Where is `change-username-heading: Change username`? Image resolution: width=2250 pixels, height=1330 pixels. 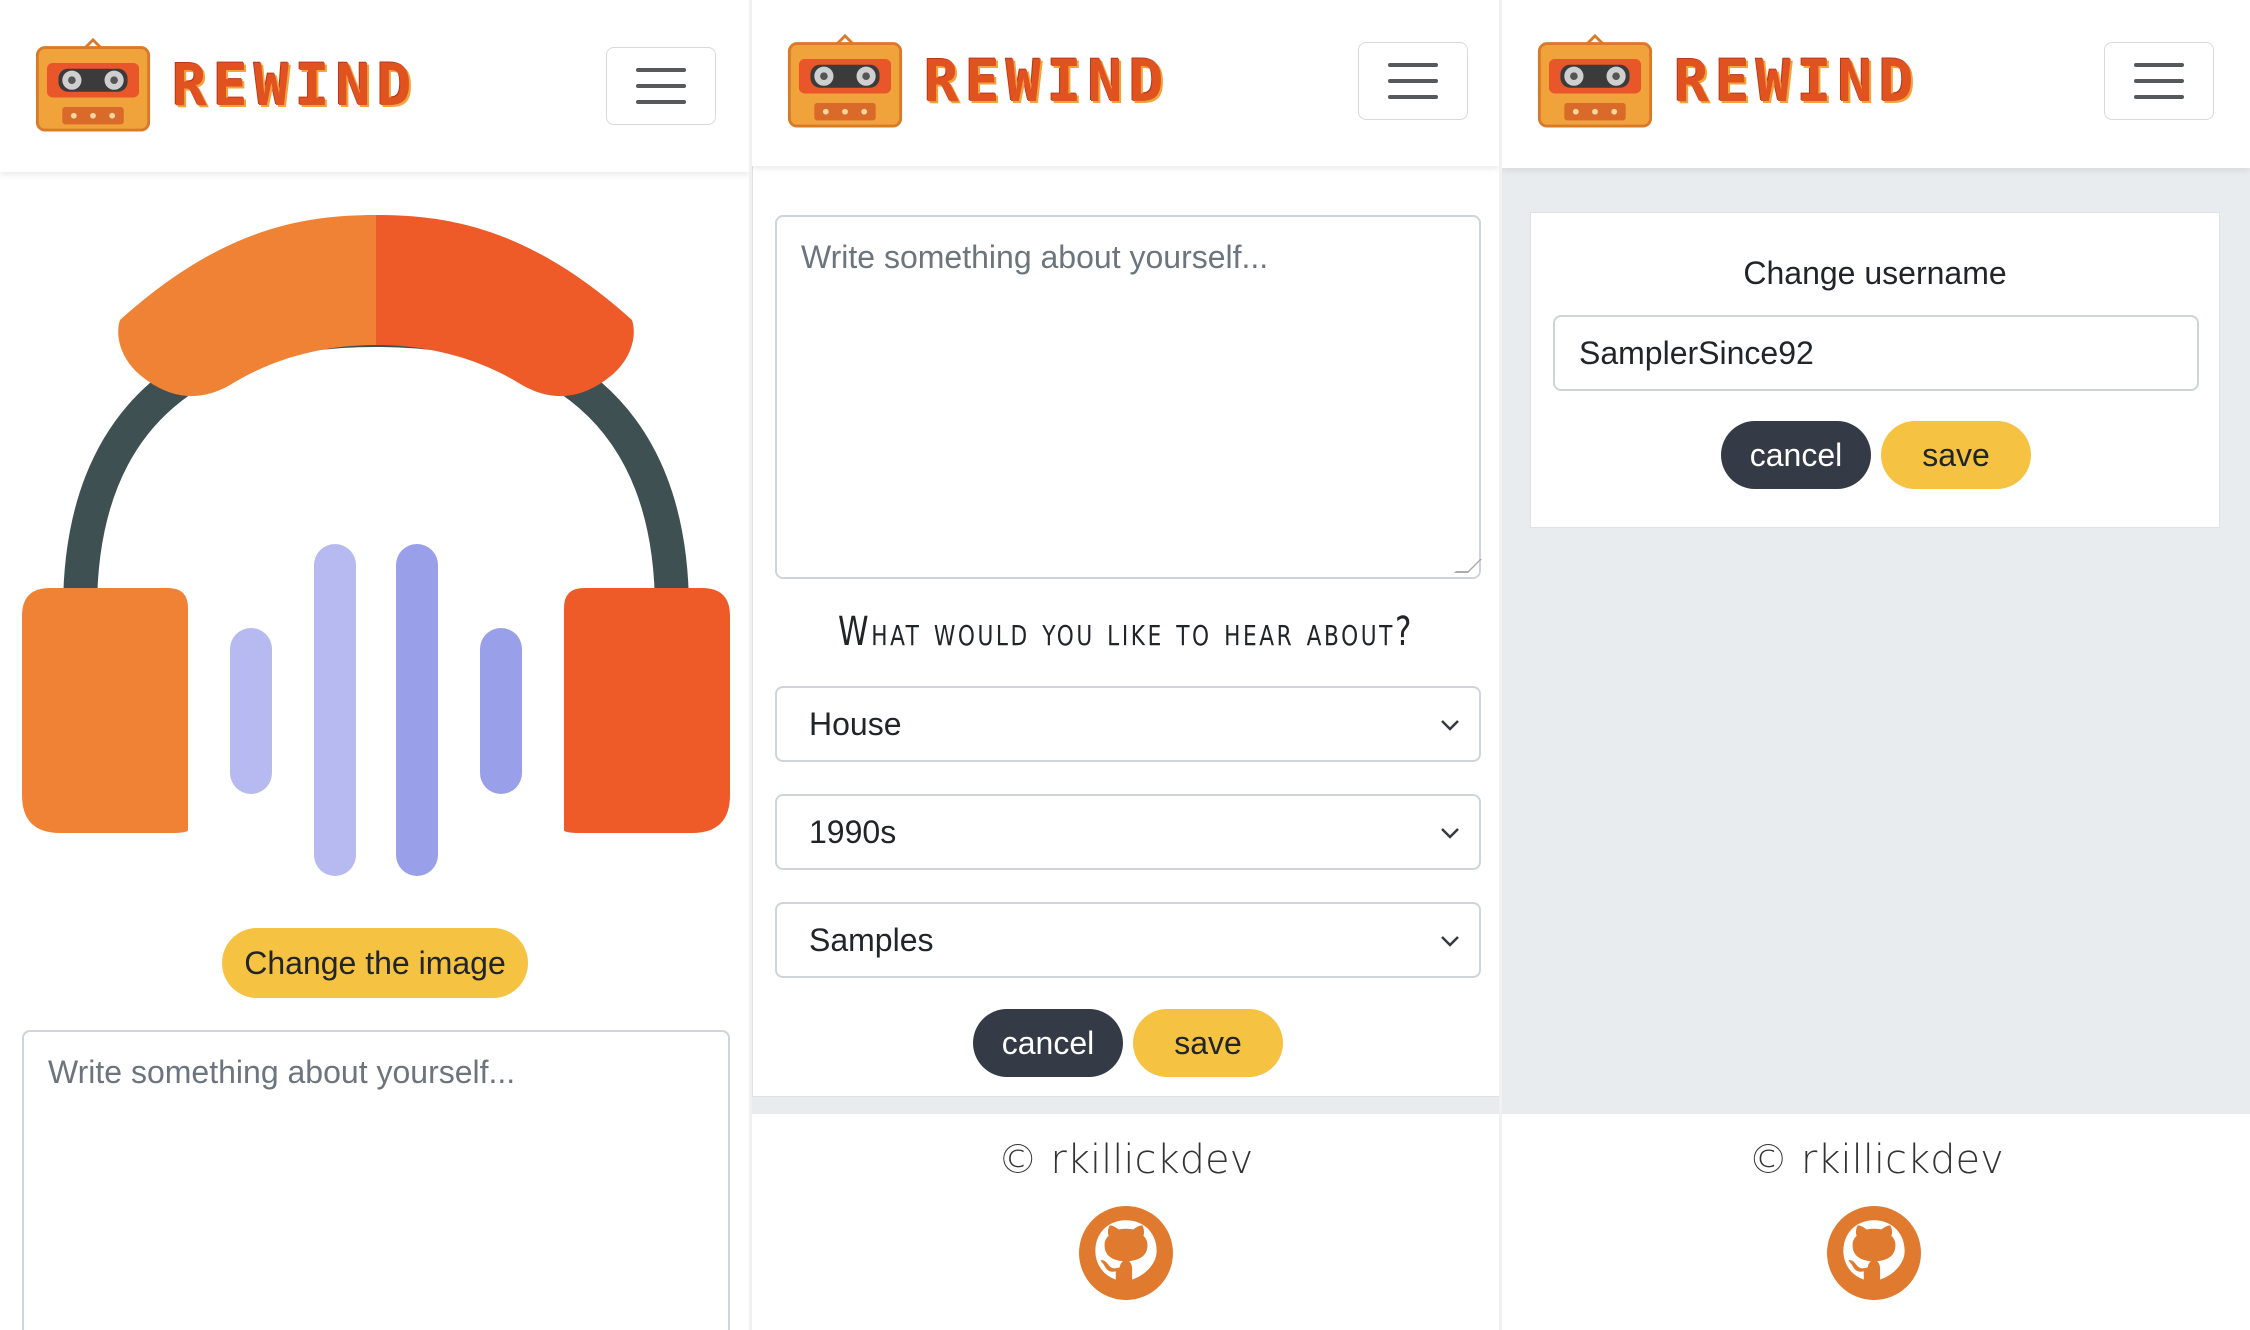
change-username-heading: Change username is located at coordinates (1875, 273).